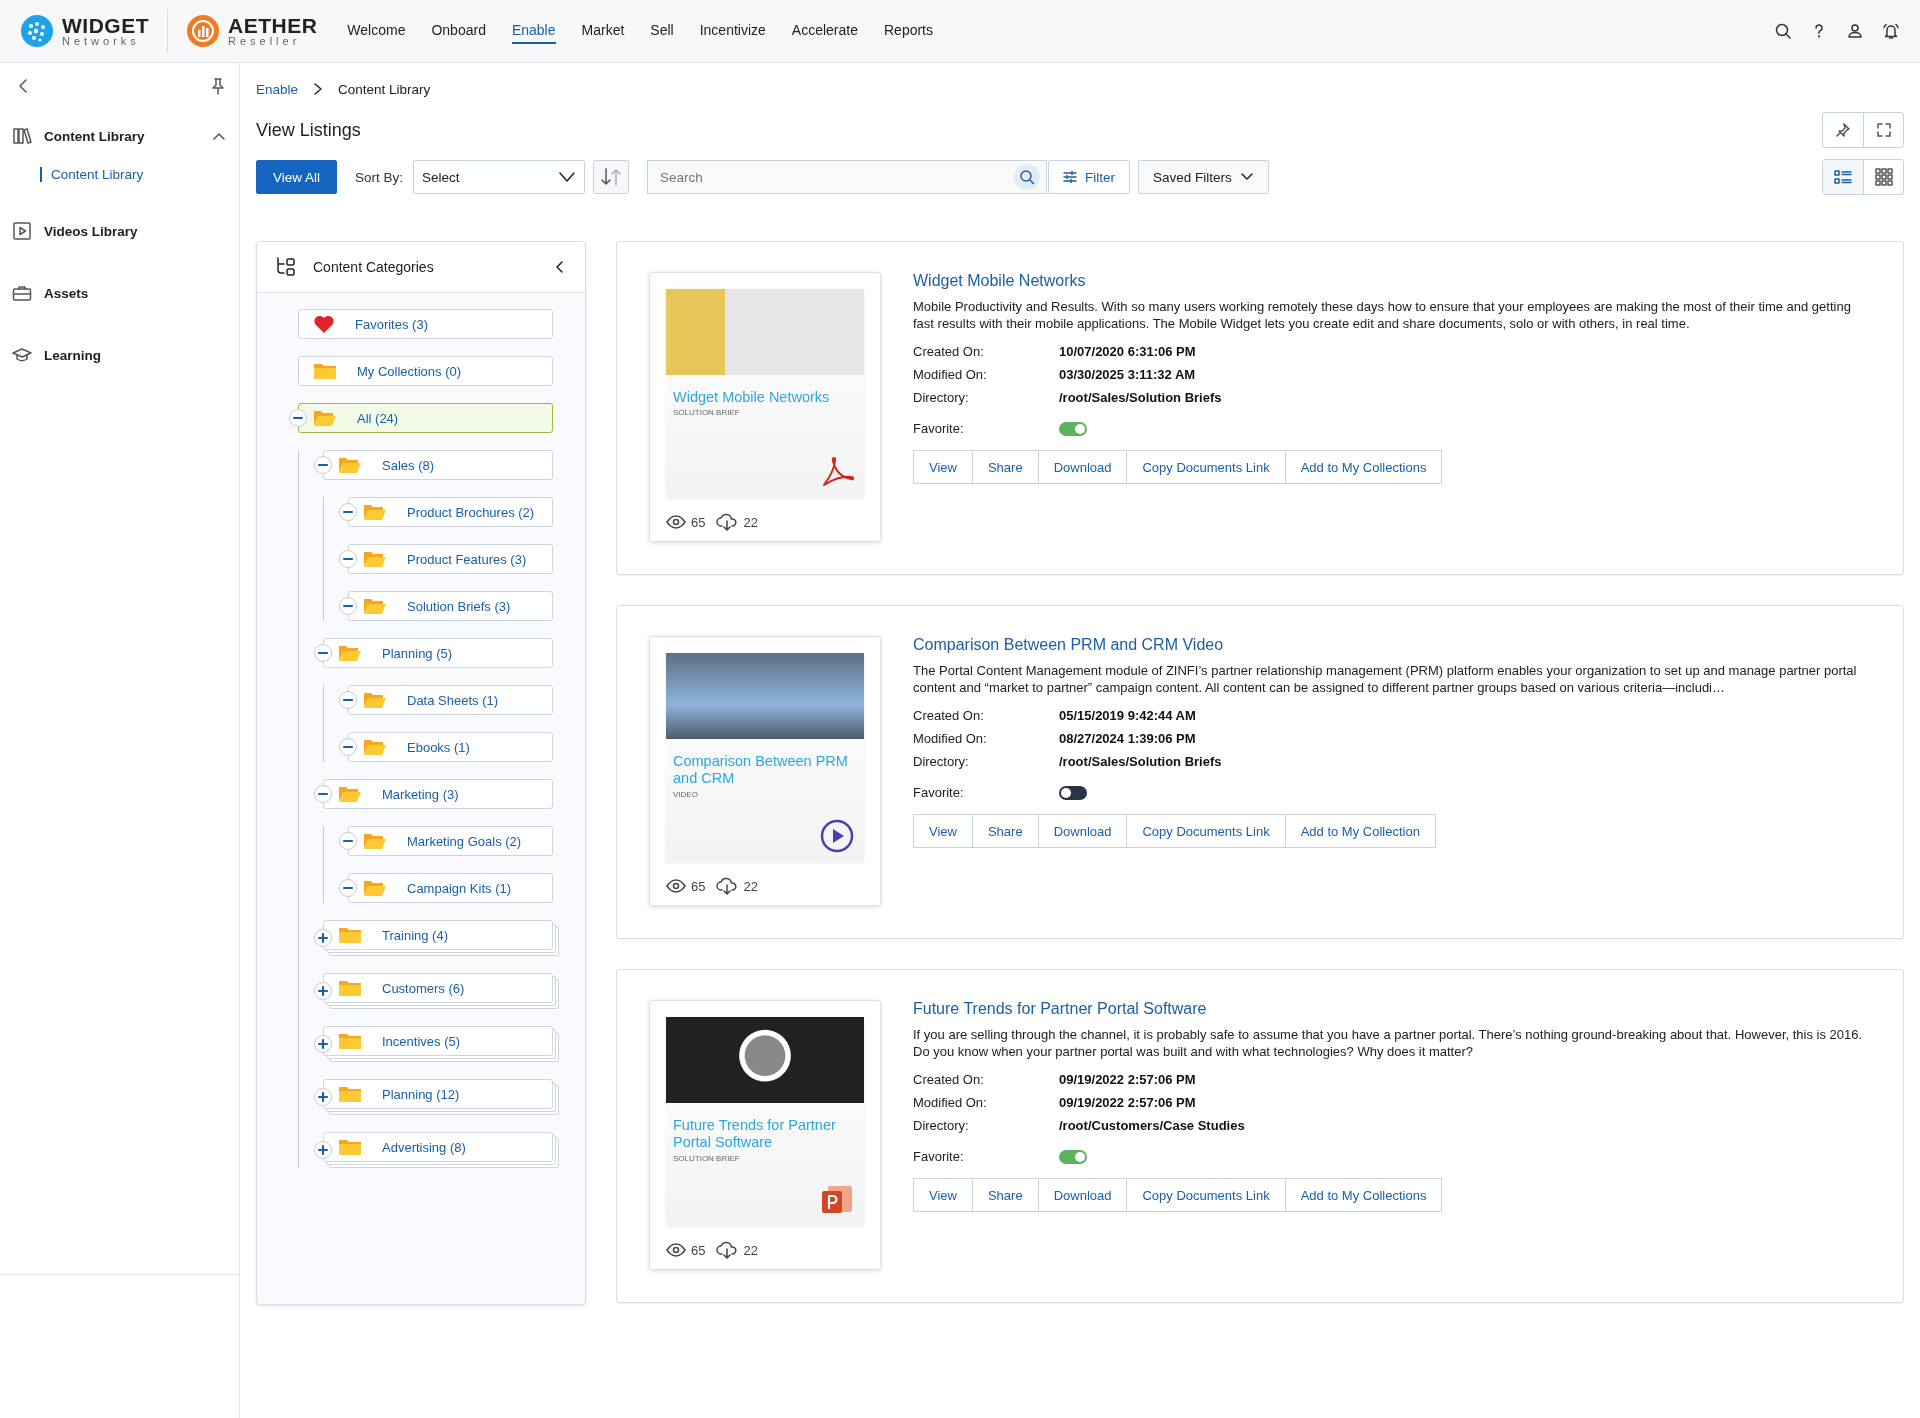  I want to click on sort-arrows-icon, so click(611, 177).